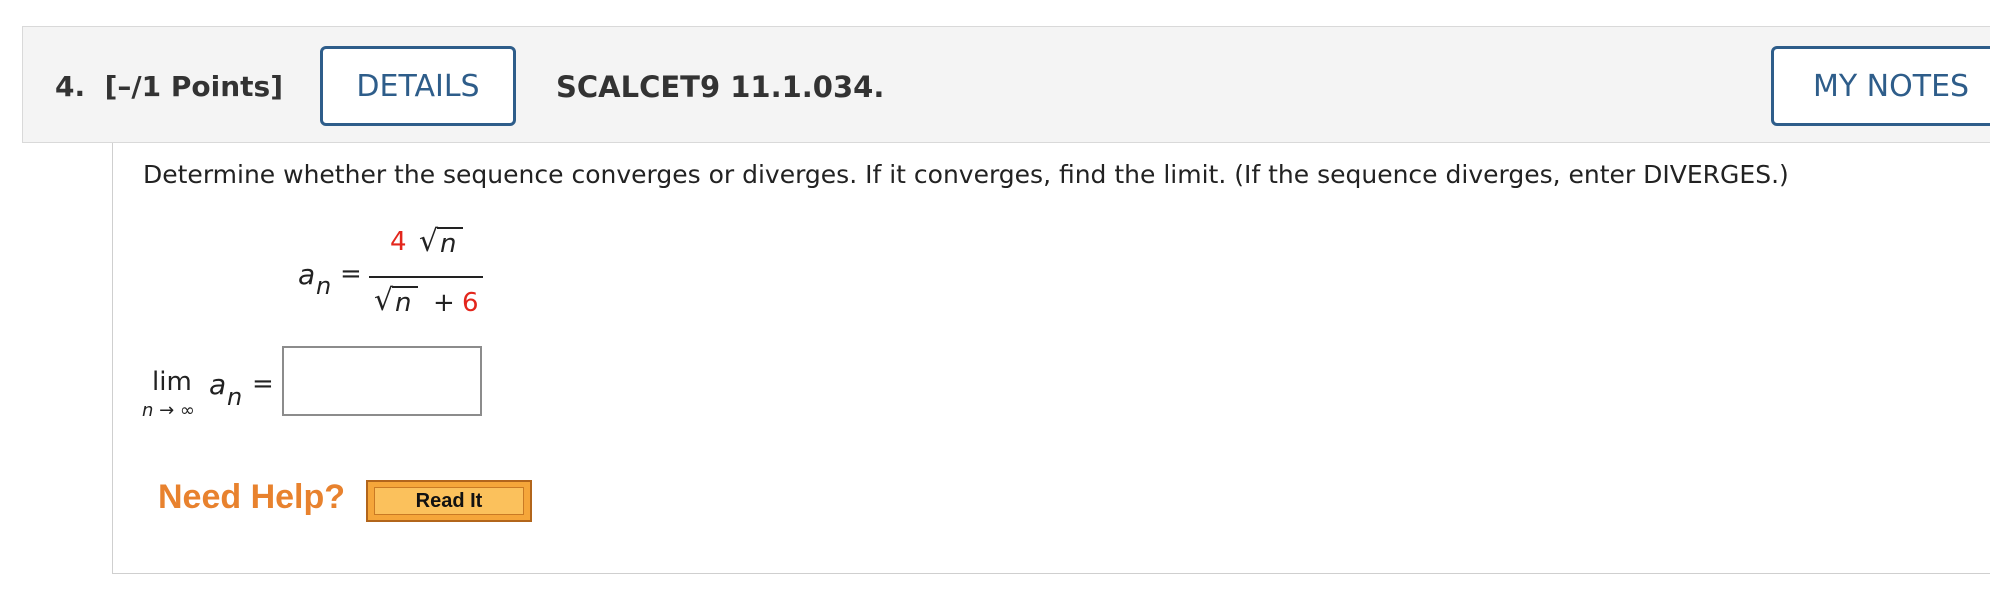 The height and width of the screenshot is (608, 1990). What do you see at coordinates (235, 397) in the screenshot?
I see `limit-subscript: n` at bounding box center [235, 397].